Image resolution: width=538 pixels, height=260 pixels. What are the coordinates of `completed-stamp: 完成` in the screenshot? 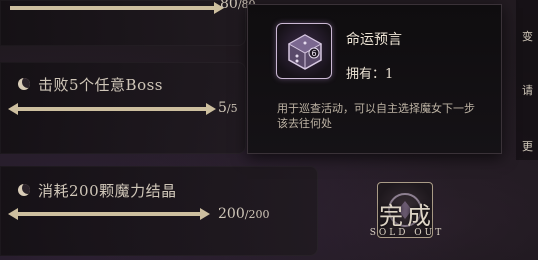 It's located at (407, 216).